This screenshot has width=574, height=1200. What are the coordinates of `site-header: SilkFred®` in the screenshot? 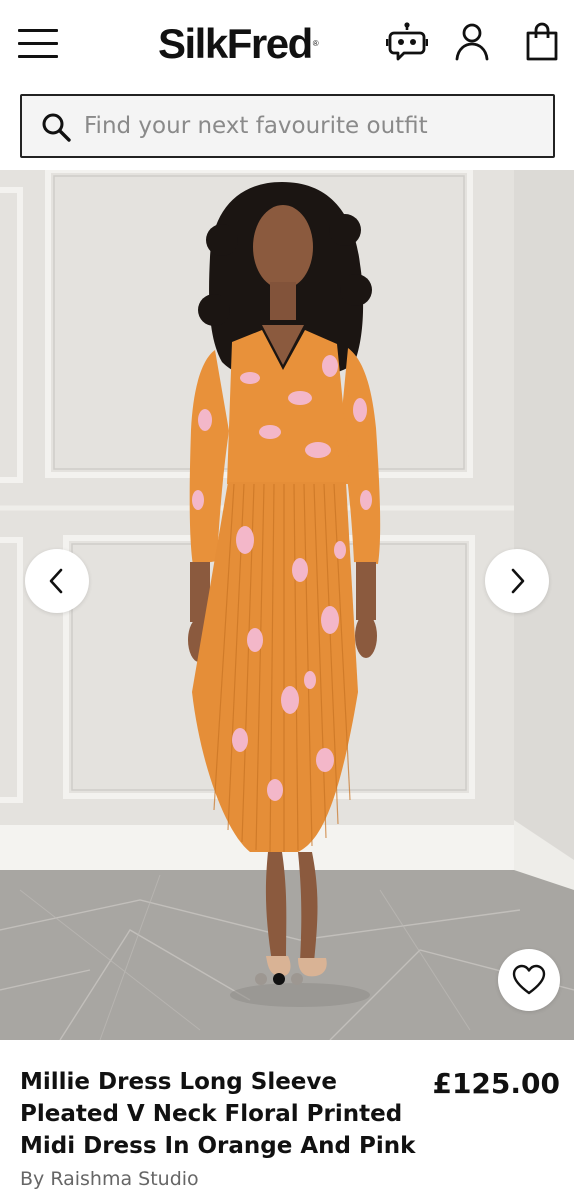 It's located at (287, 44).